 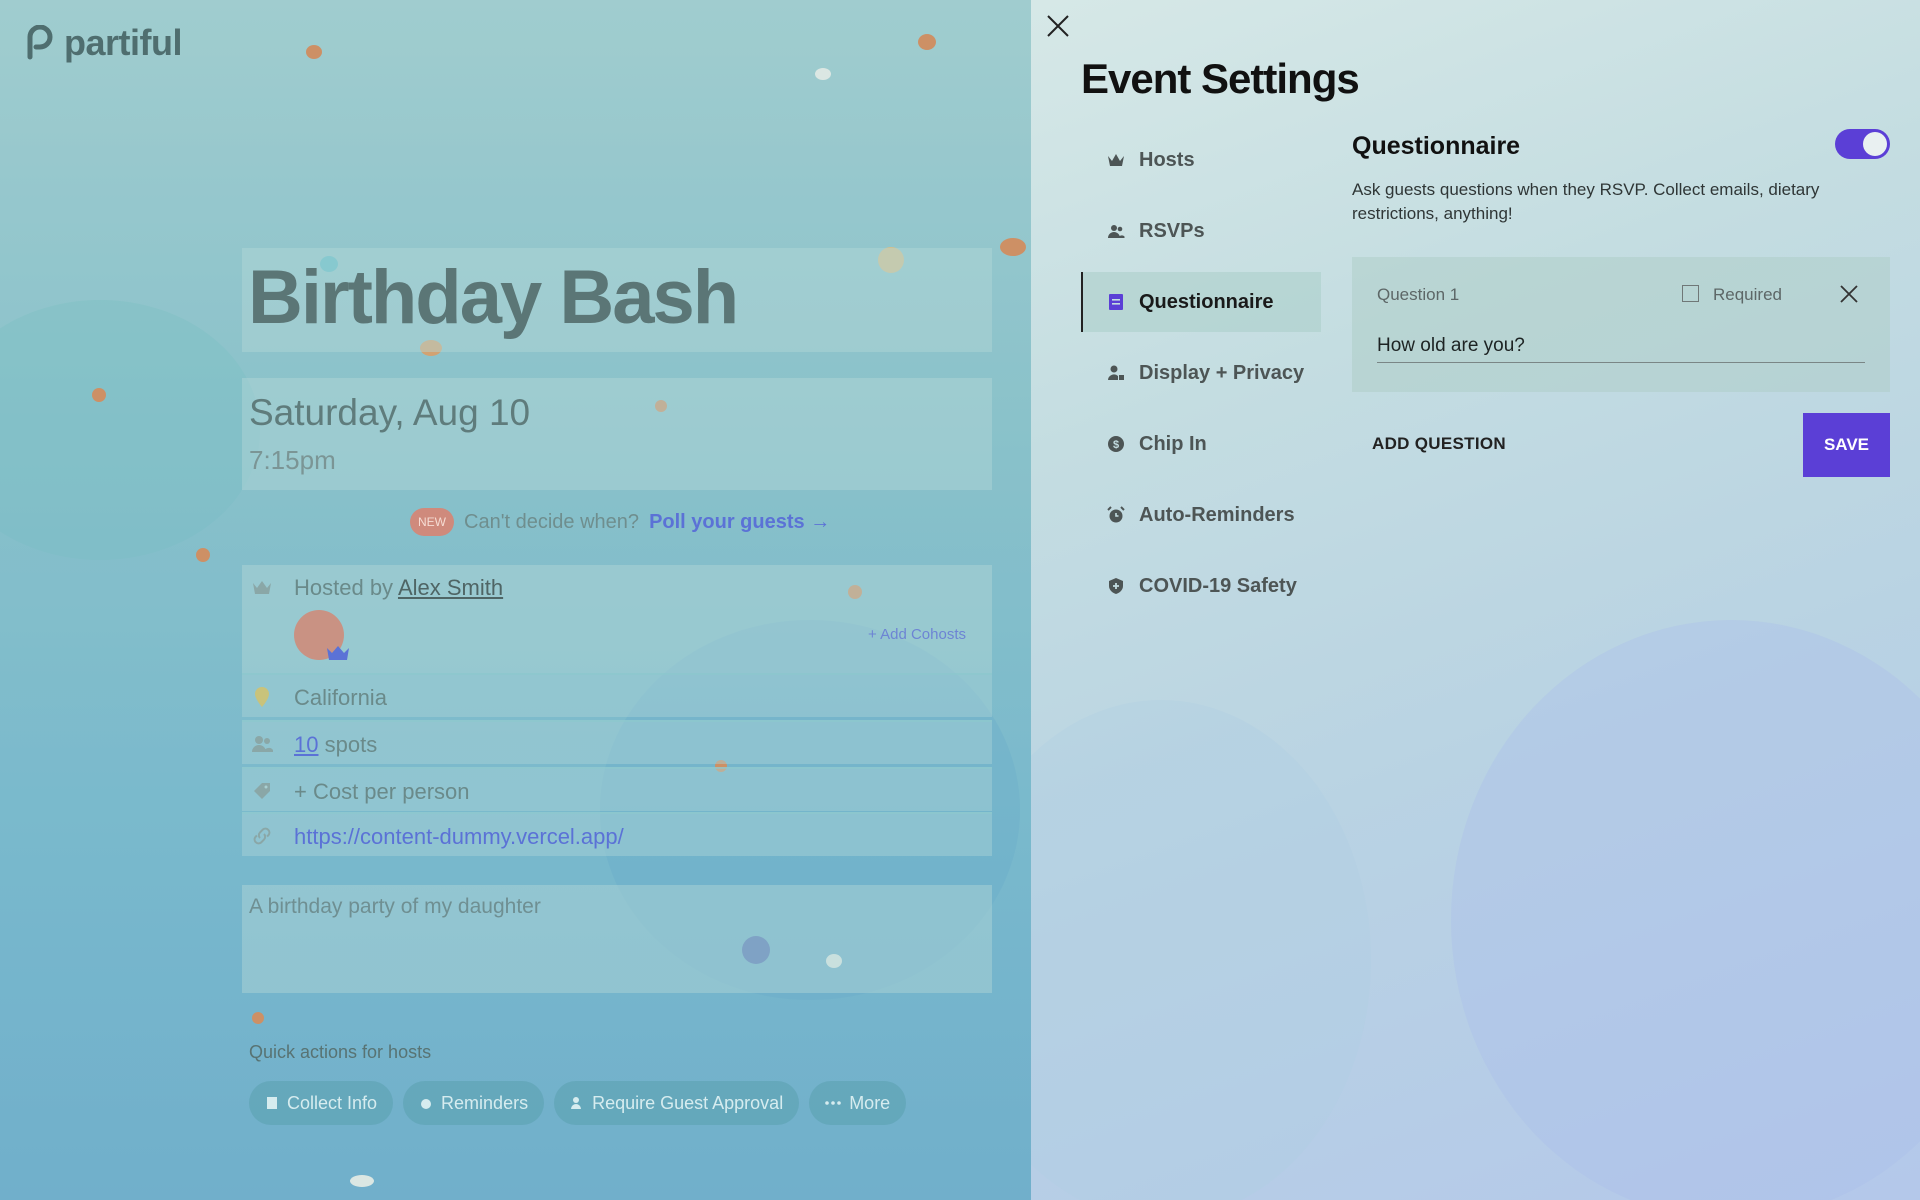 What do you see at coordinates (833, 1103) in the screenshot?
I see `ellipsis-icon` at bounding box center [833, 1103].